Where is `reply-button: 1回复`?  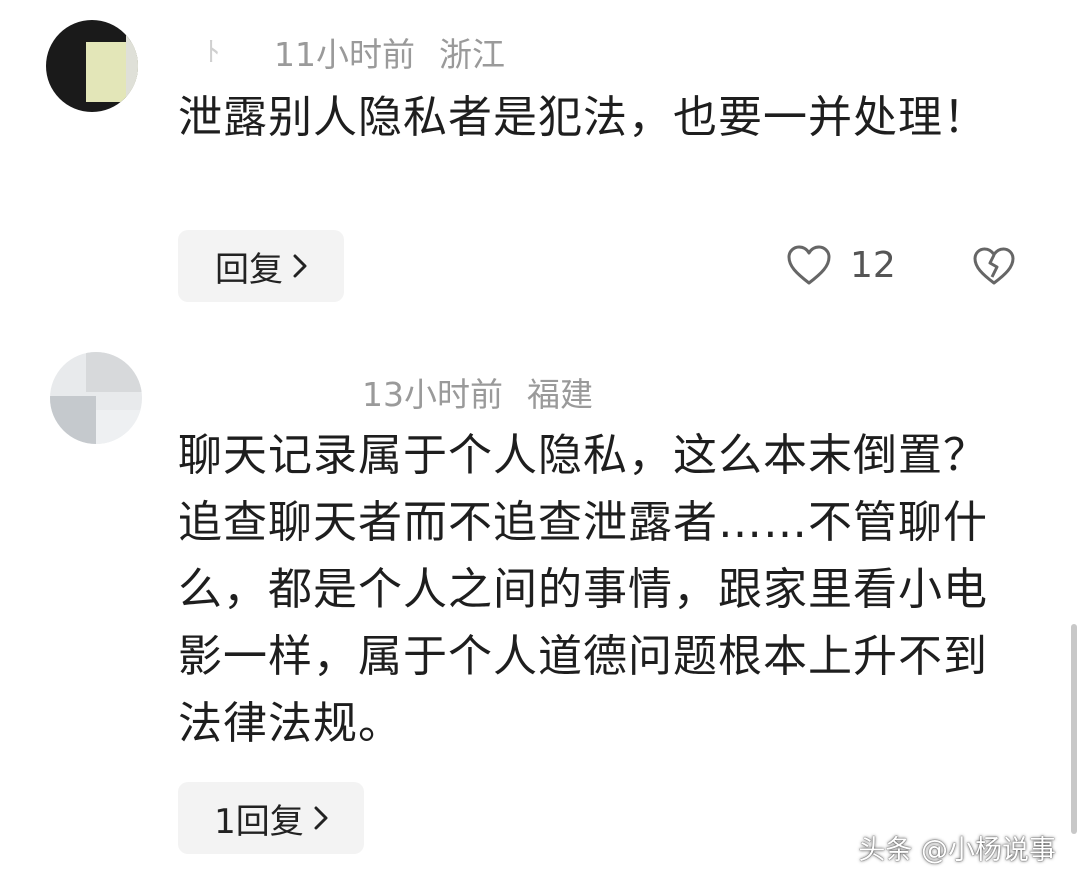 reply-button: 1回复 is located at coordinates (271, 818).